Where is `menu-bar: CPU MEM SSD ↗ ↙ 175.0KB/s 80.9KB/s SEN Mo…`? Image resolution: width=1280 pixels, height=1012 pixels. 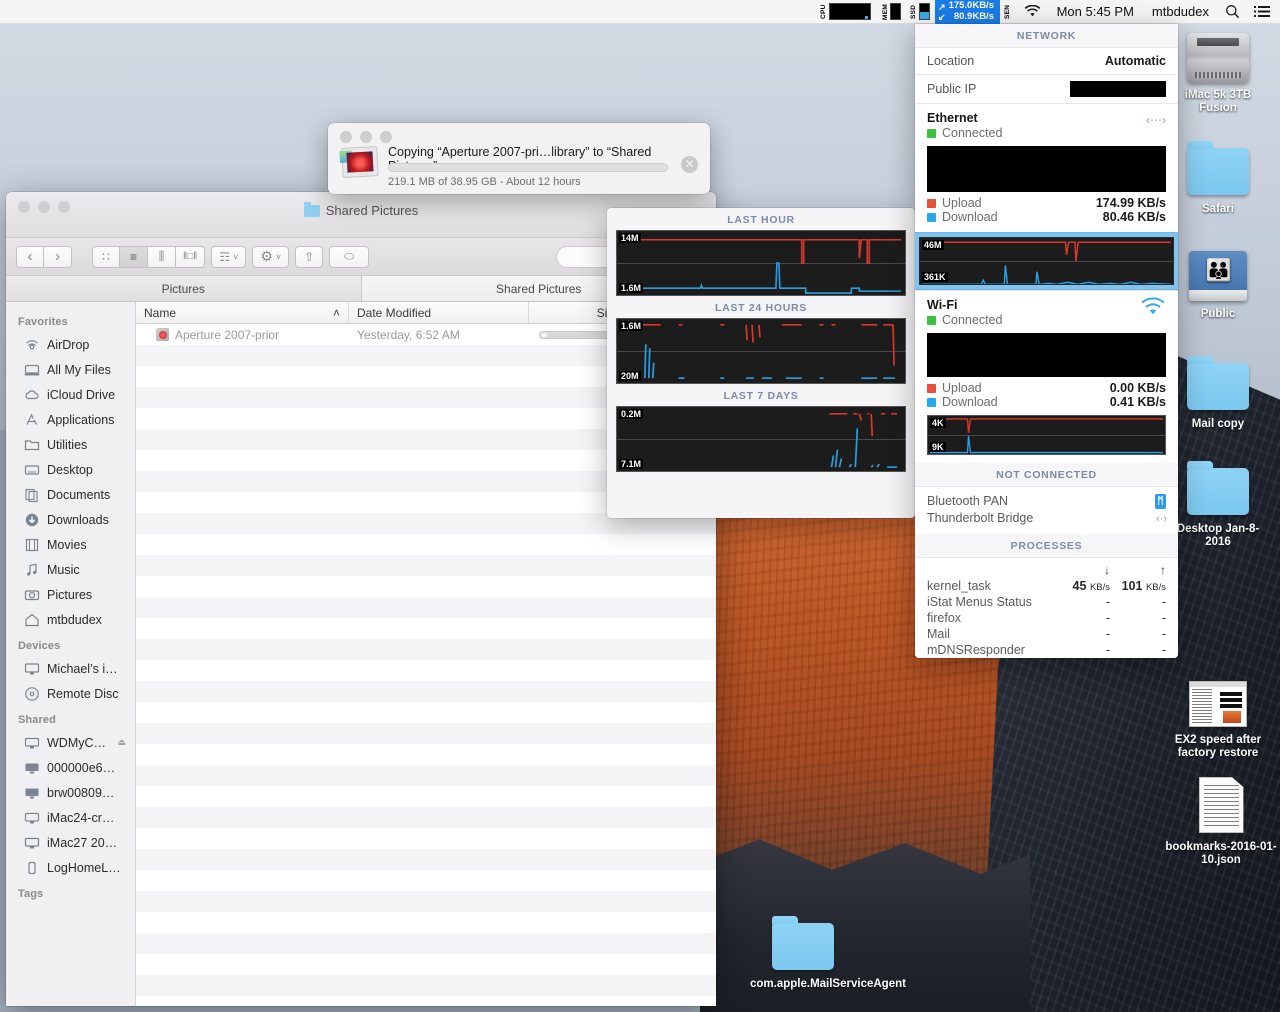
menu-bar: CPU MEM SSD ↗ ↙ 175.0KB/s 80.9KB/s SEN Mo… is located at coordinates (640, 12).